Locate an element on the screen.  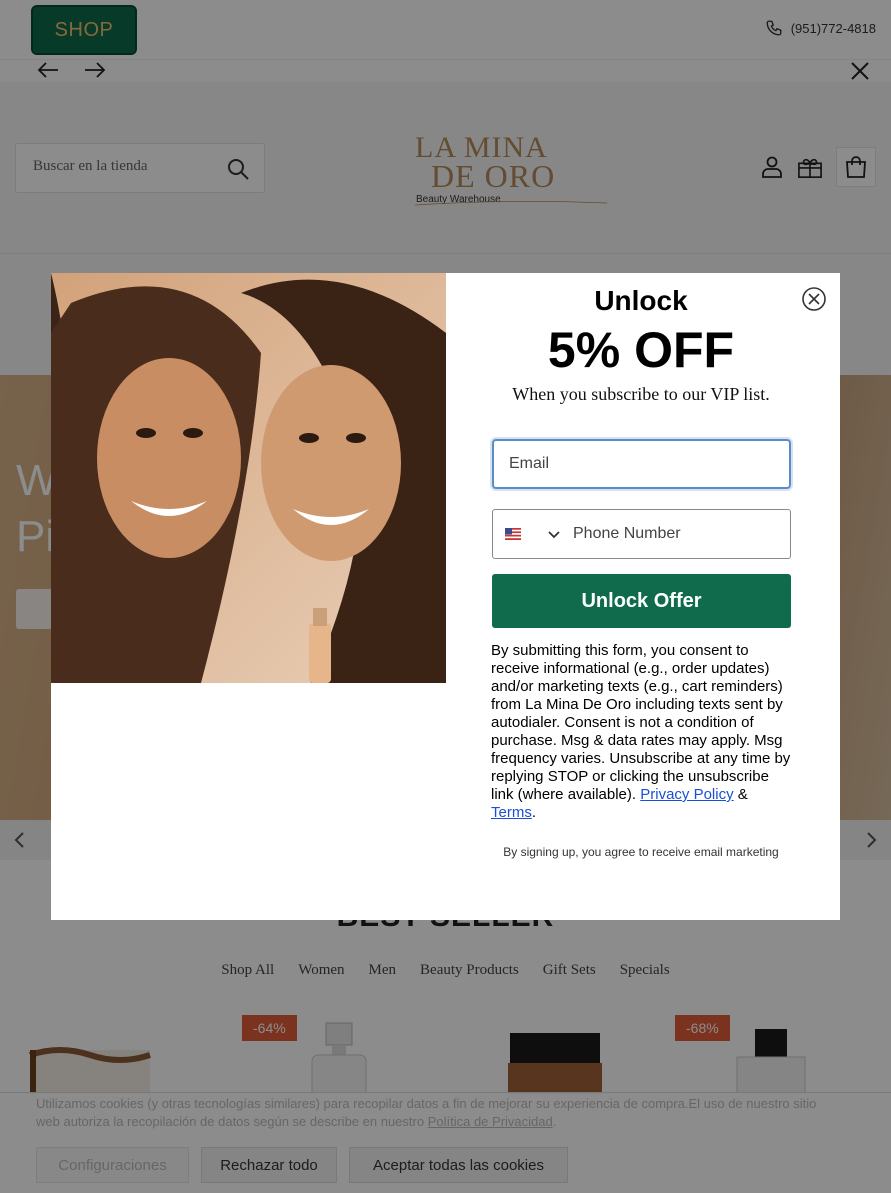
email-field is located at coordinates (641, 464).